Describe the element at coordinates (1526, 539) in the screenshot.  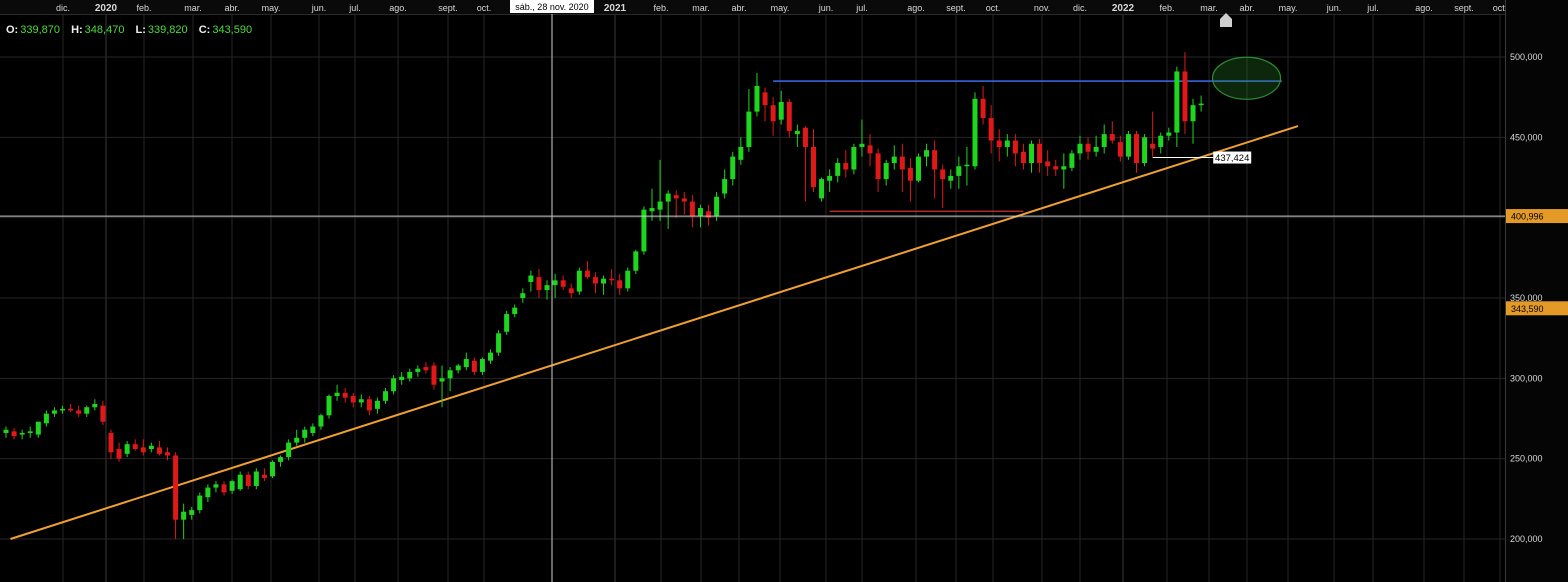
I see `y-tick-label: 200,000` at that location.